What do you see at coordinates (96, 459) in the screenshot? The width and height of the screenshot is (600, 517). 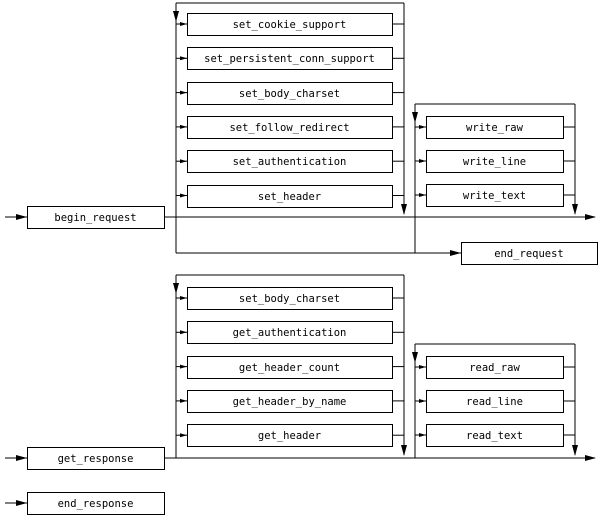 I see `response-start-label: get_response` at bounding box center [96, 459].